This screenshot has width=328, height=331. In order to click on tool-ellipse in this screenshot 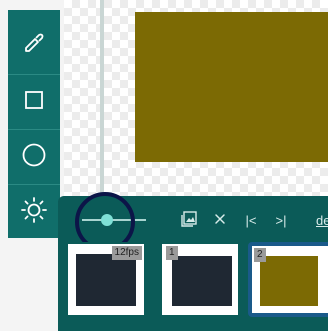, I will do `click(34, 157)`.